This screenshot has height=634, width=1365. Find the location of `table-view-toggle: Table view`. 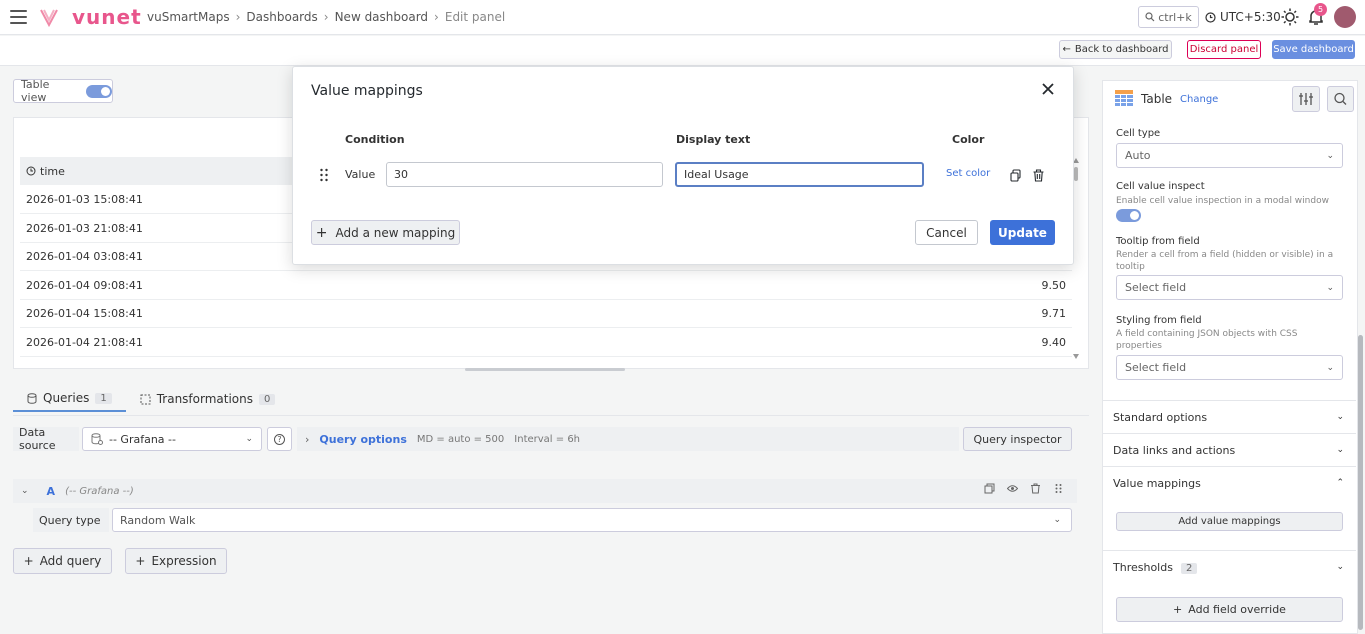

table-view-toggle: Table view is located at coordinates (63, 91).